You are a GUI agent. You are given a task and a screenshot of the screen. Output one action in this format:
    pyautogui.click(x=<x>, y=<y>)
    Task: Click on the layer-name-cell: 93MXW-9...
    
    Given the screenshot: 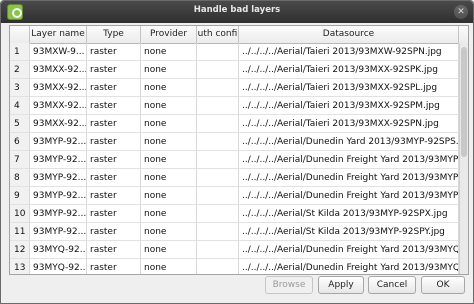 What is the action you would take?
    pyautogui.click(x=58, y=52)
    